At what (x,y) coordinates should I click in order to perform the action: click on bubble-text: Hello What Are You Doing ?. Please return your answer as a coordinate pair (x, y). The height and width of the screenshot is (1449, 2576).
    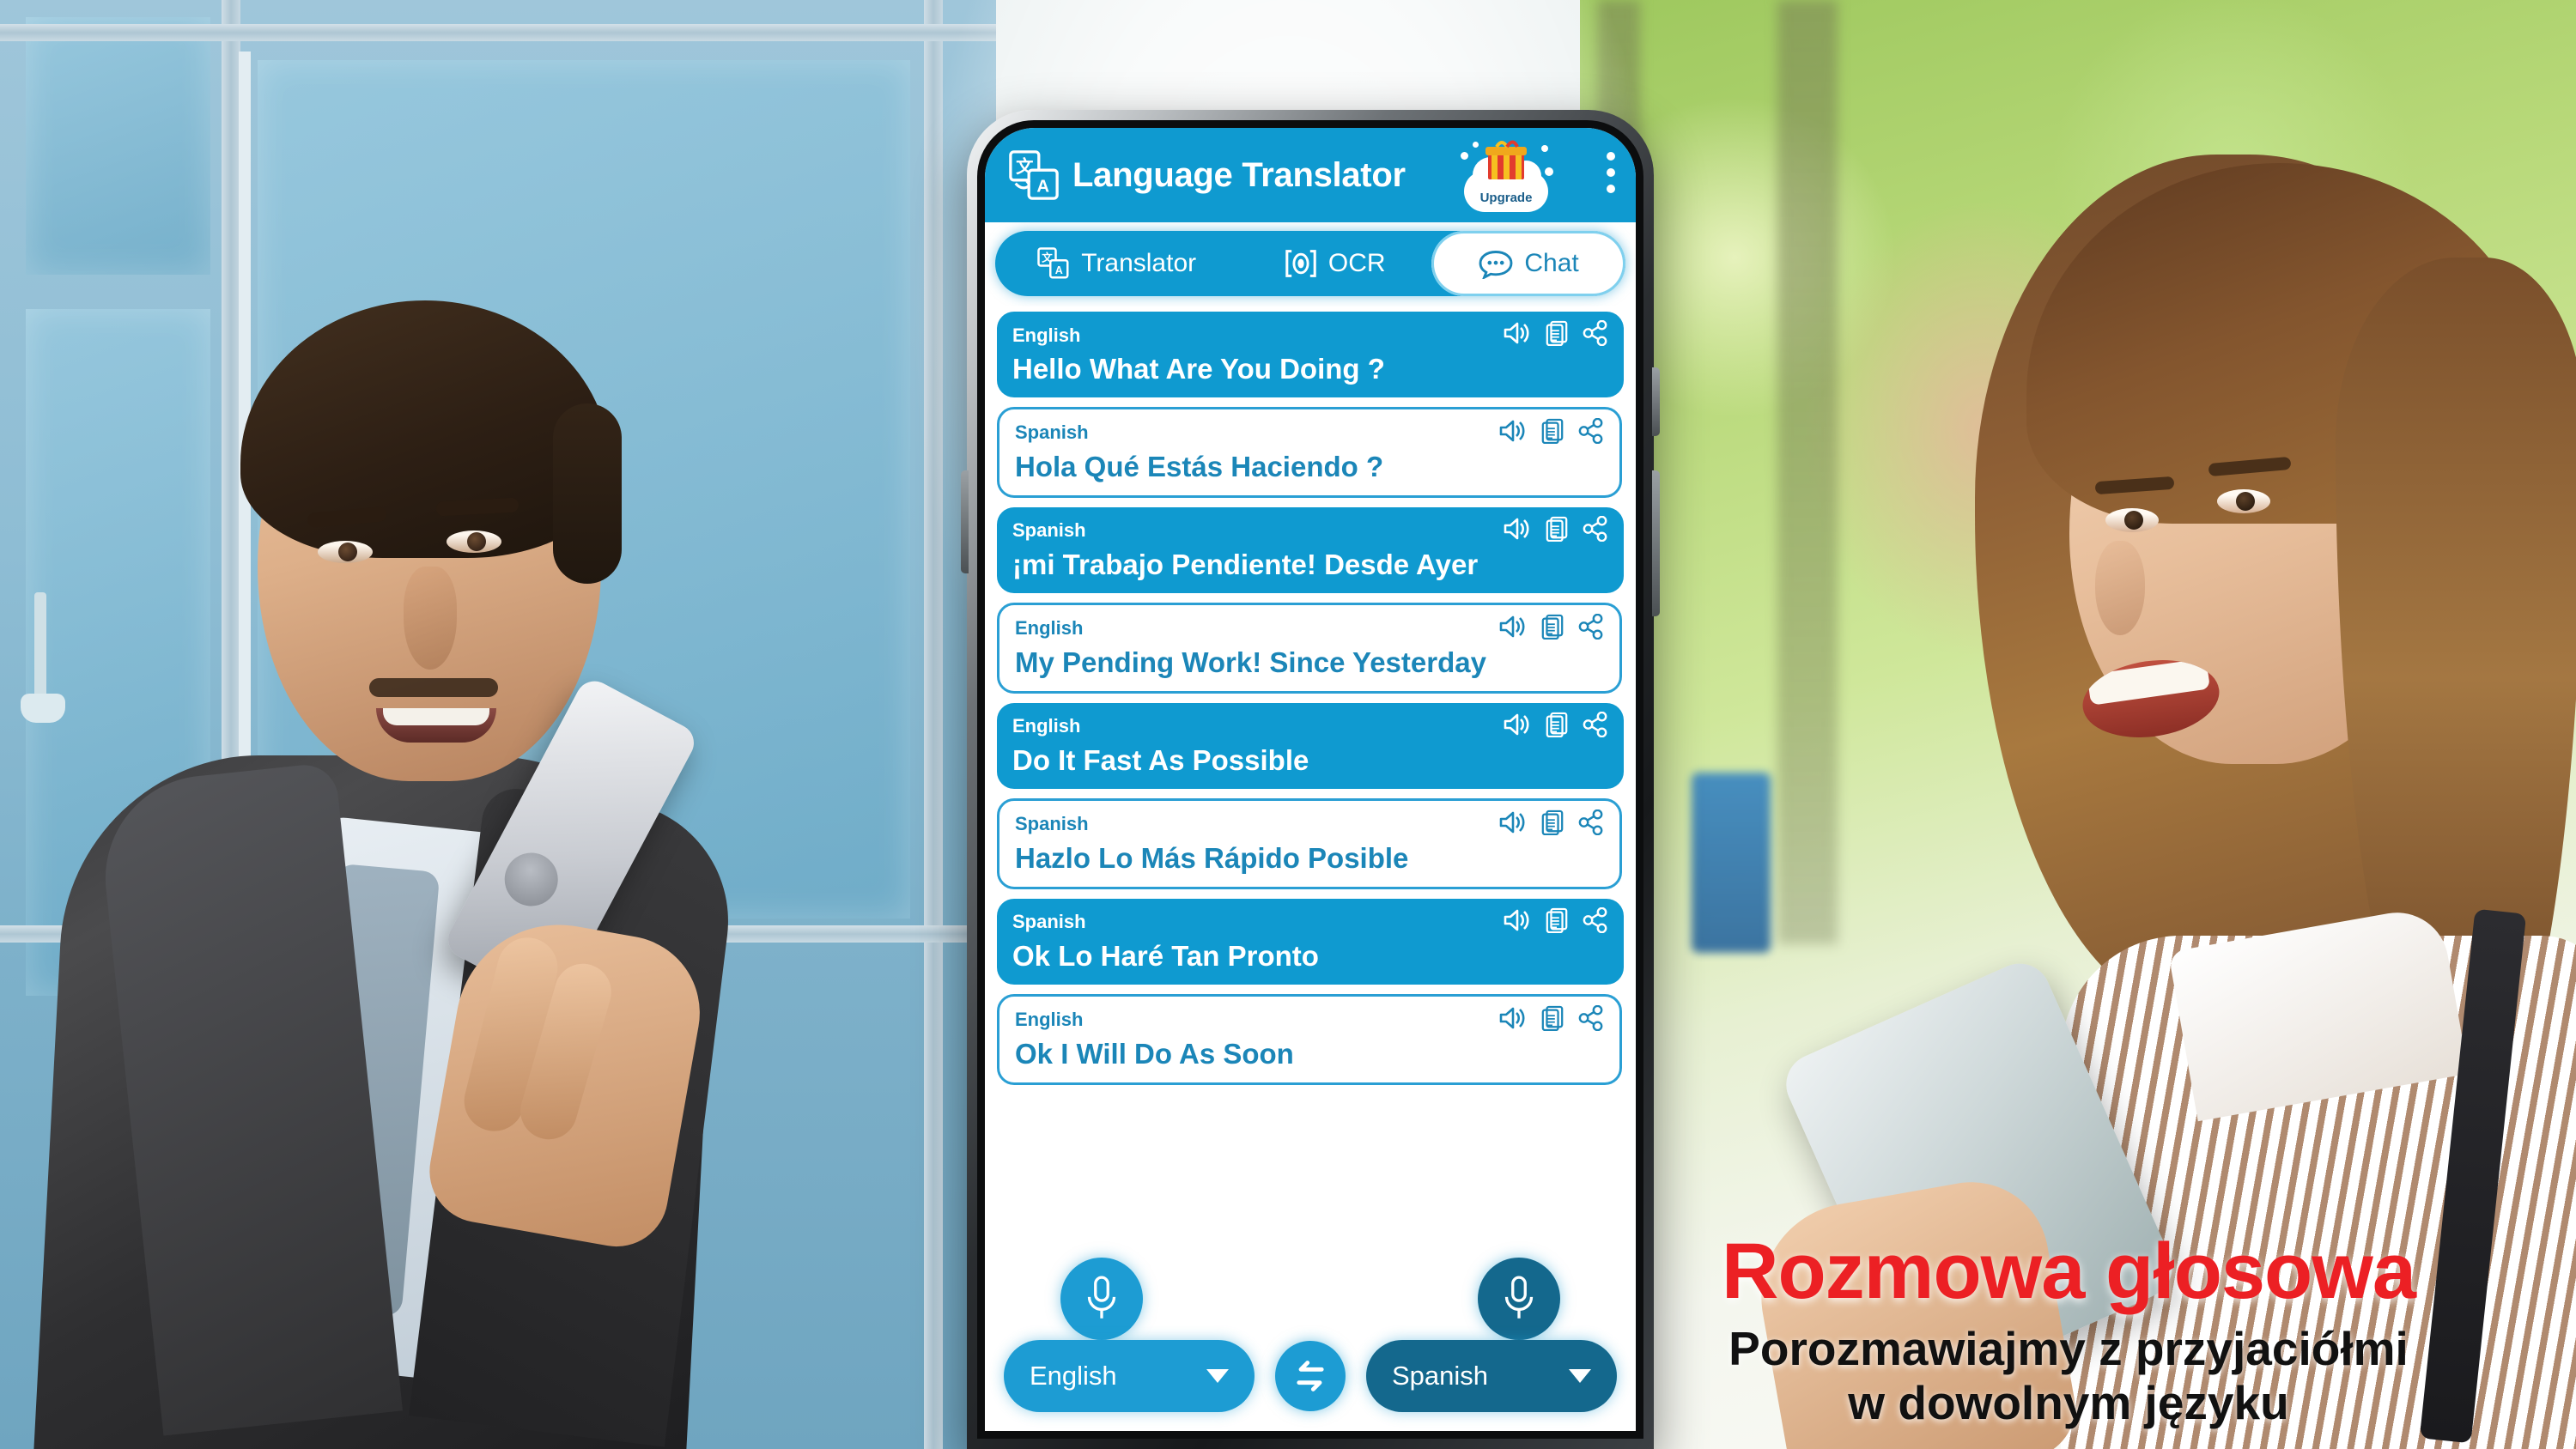
    Looking at the image, I should click on (1199, 369).